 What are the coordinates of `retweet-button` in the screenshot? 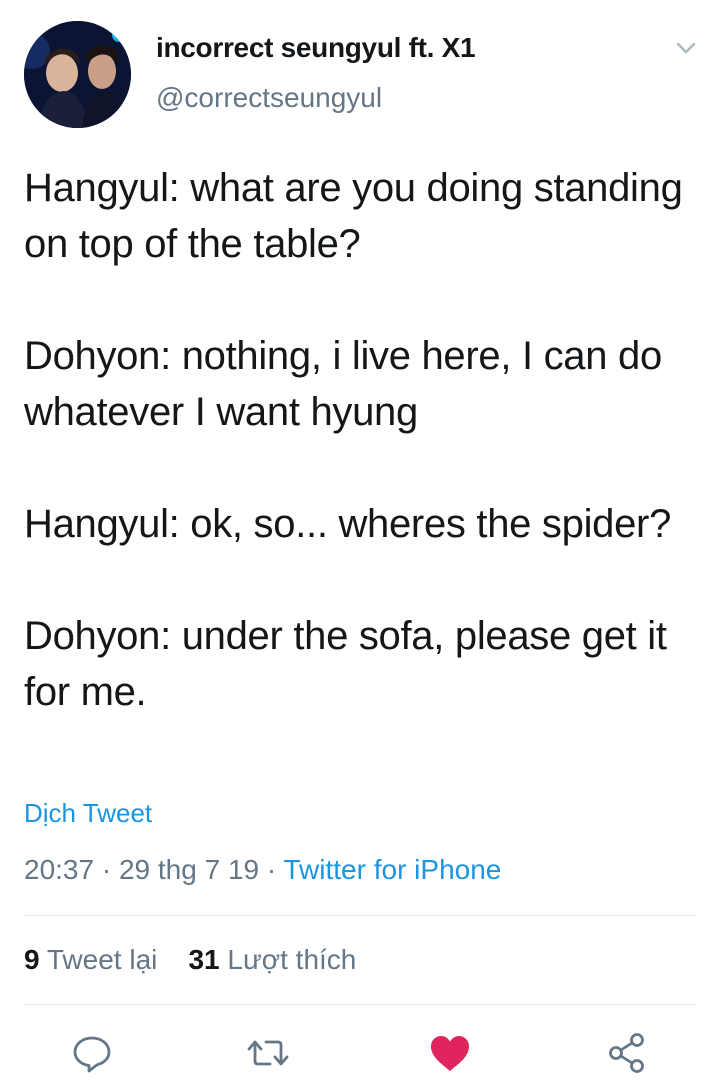 It's located at (268, 1053).